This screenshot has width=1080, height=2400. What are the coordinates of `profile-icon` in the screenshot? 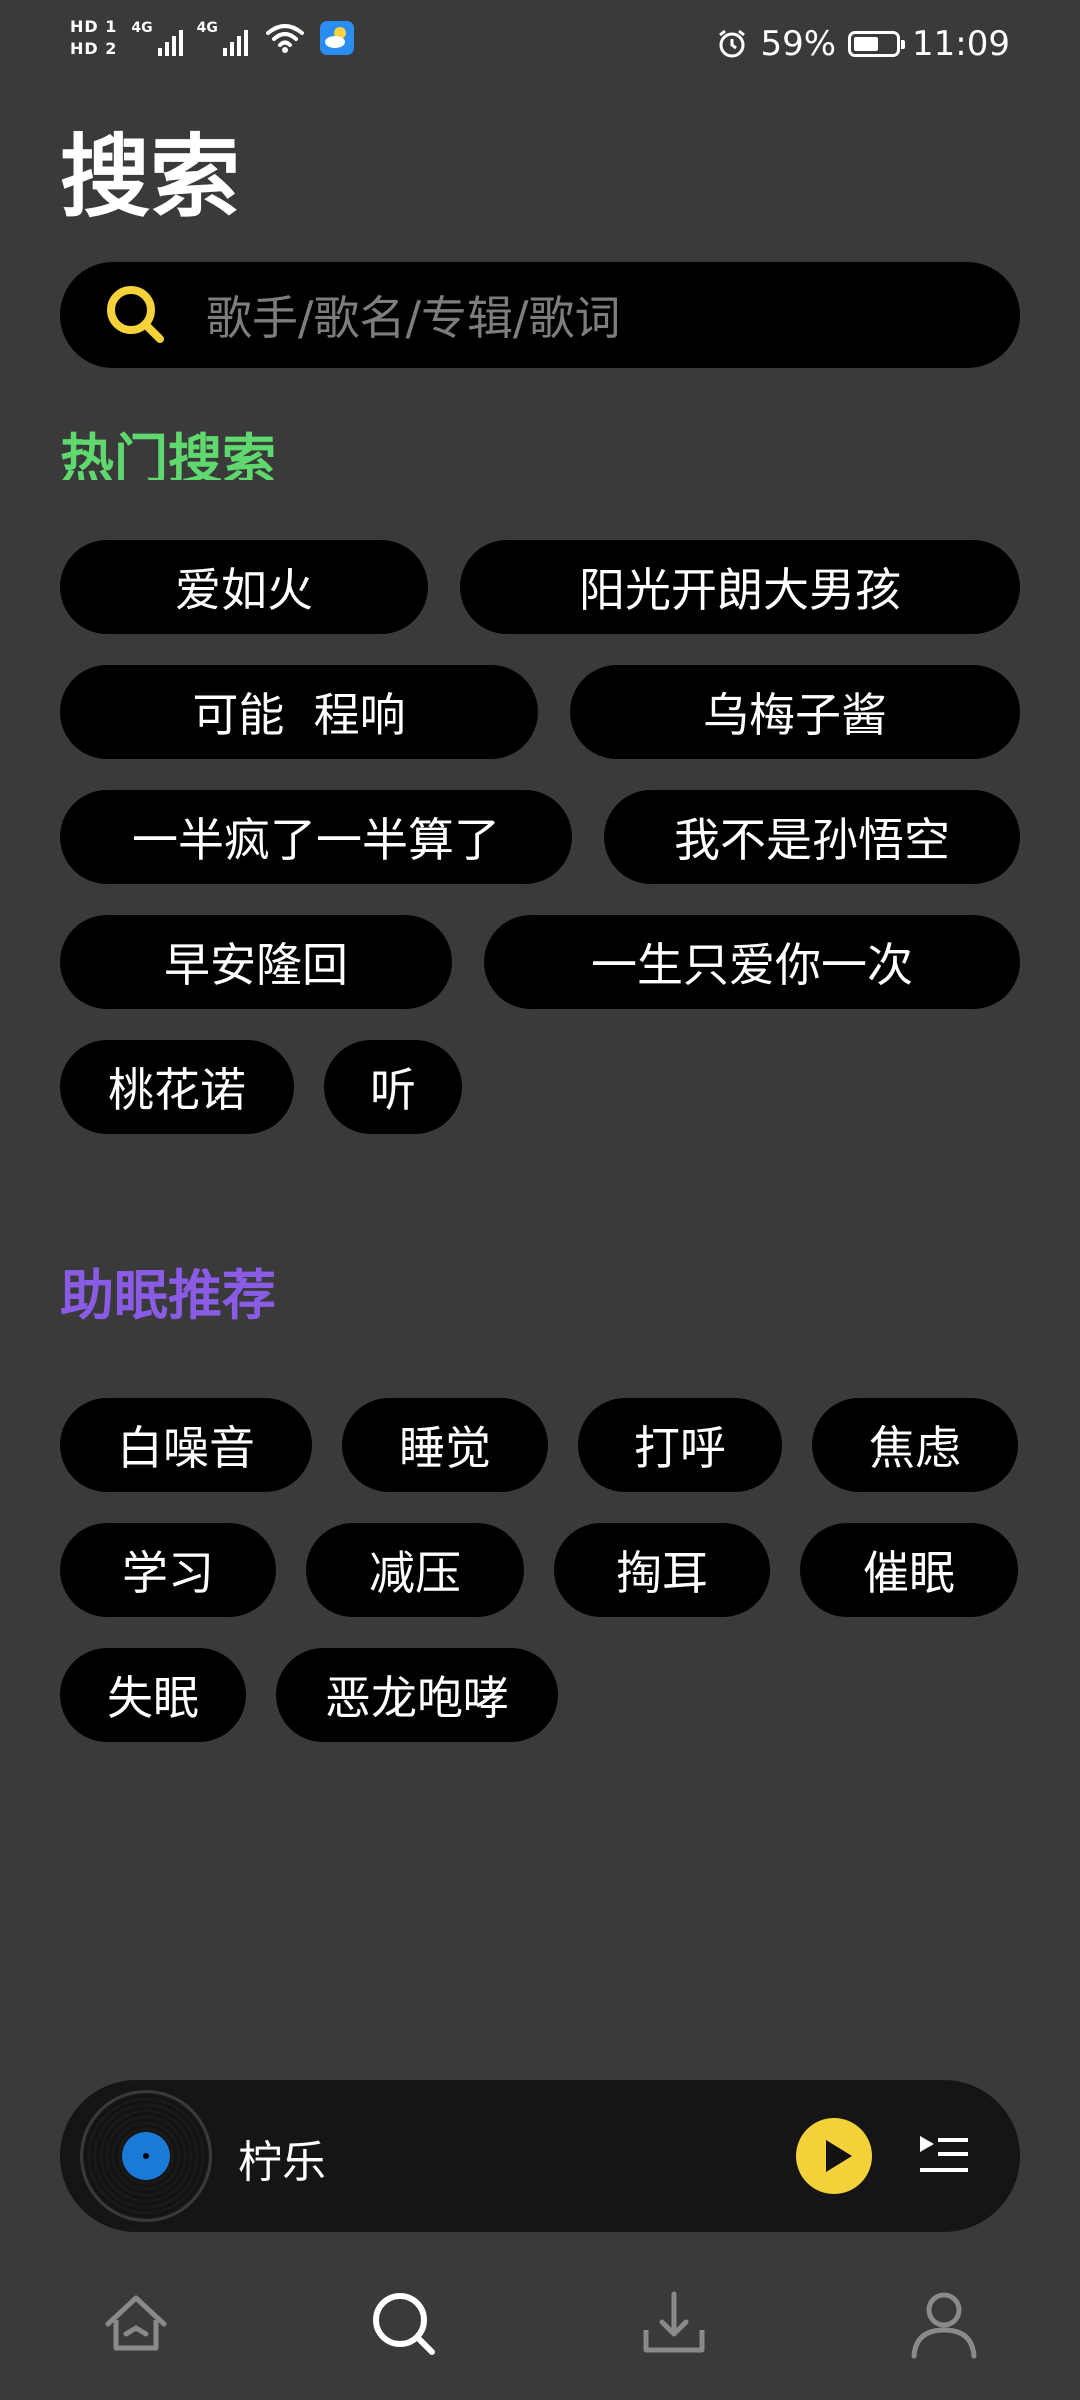 It's located at (944, 2324).